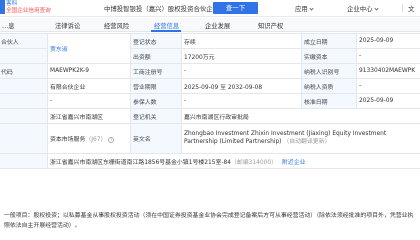 This screenshot has height=240, width=420. Describe the element at coordinates (217, 25) in the screenshot. I see `tab-development: 企业发展` at that location.